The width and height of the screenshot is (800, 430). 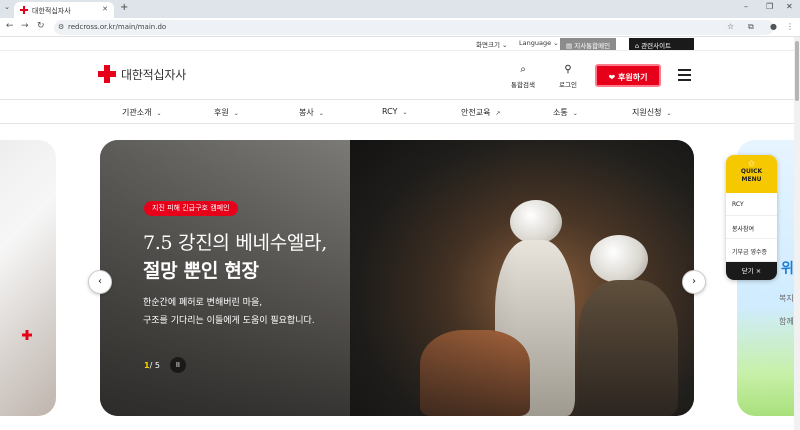 I want to click on quick-menu-item-volunteer: 봉사참여, so click(x=751, y=227).